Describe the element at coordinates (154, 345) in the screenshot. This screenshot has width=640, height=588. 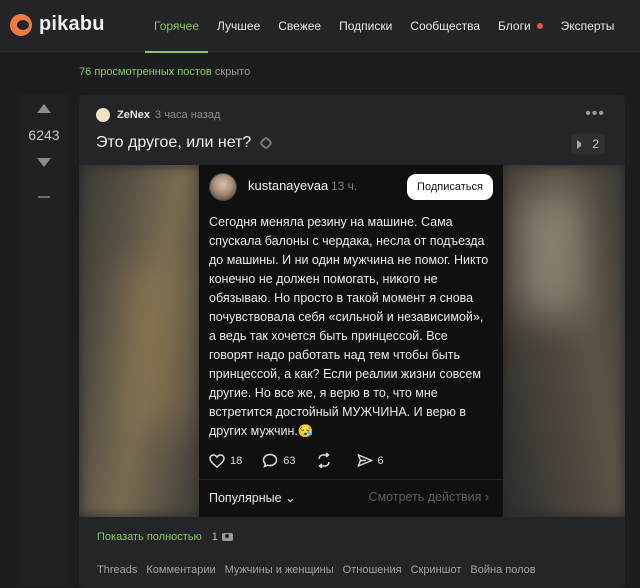
I see `blurred-background-left-glow` at that location.